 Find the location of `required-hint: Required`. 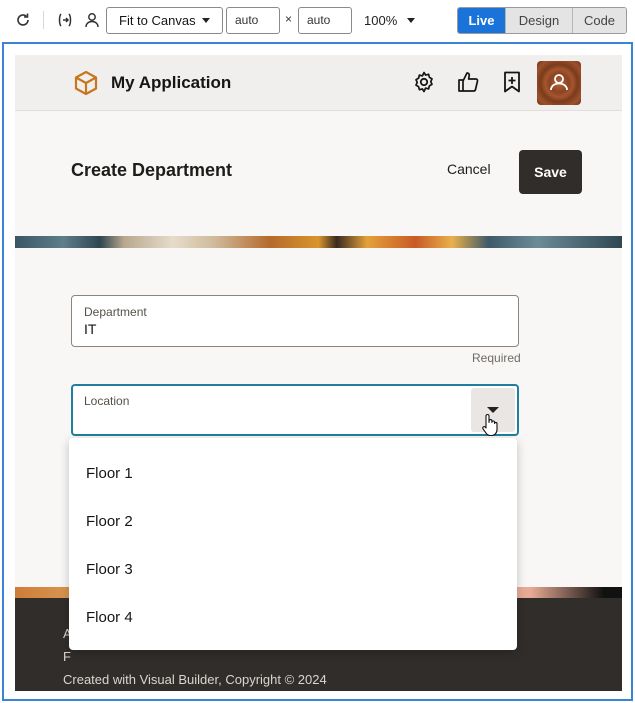

required-hint: Required is located at coordinates (496, 358).